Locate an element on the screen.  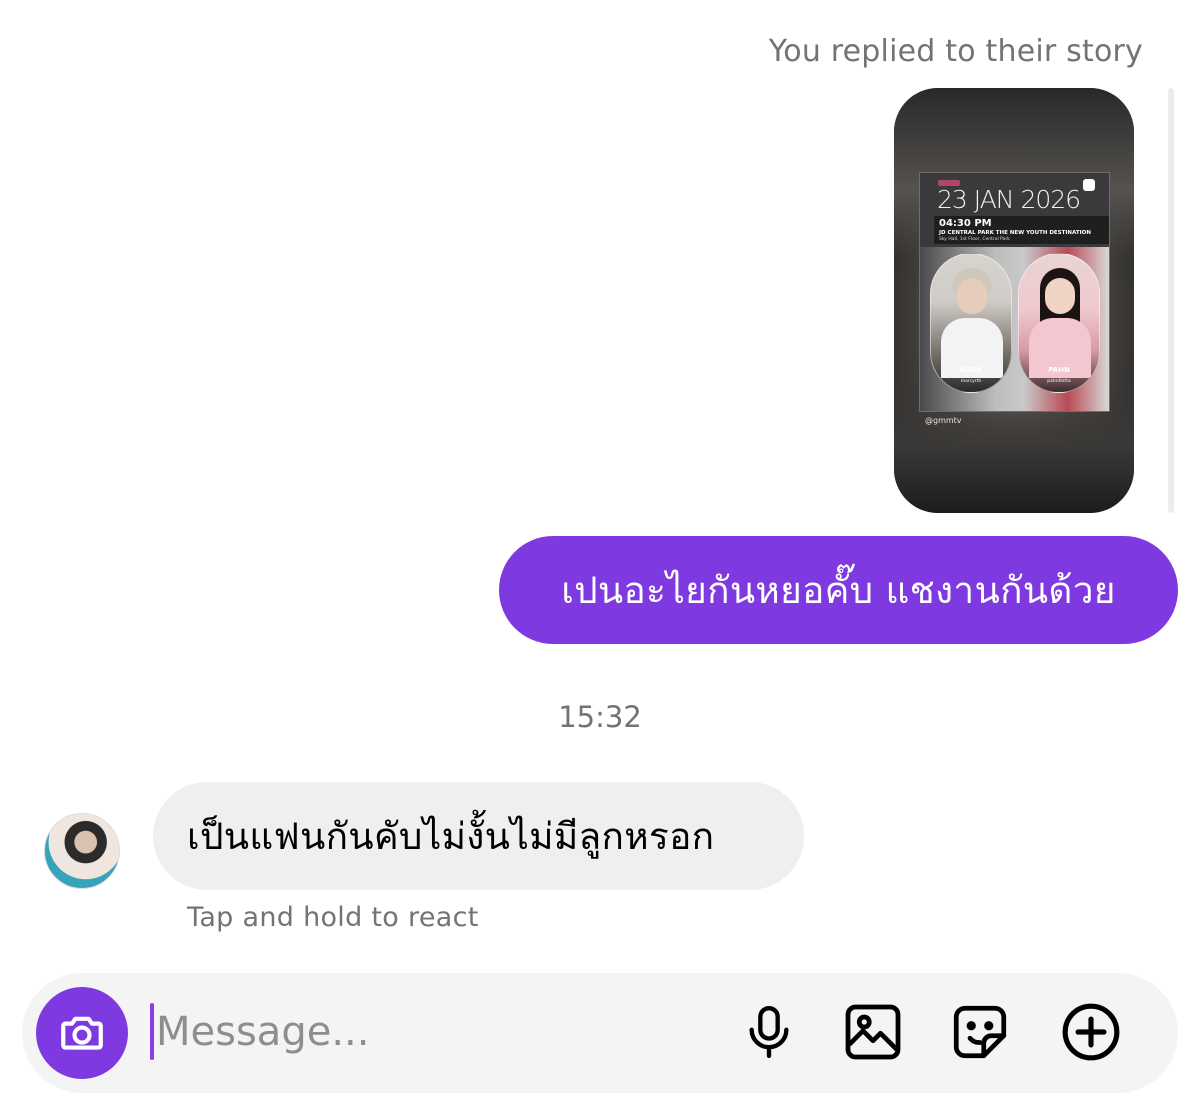
person-left-name: MARK is located at coordinates (971, 370).